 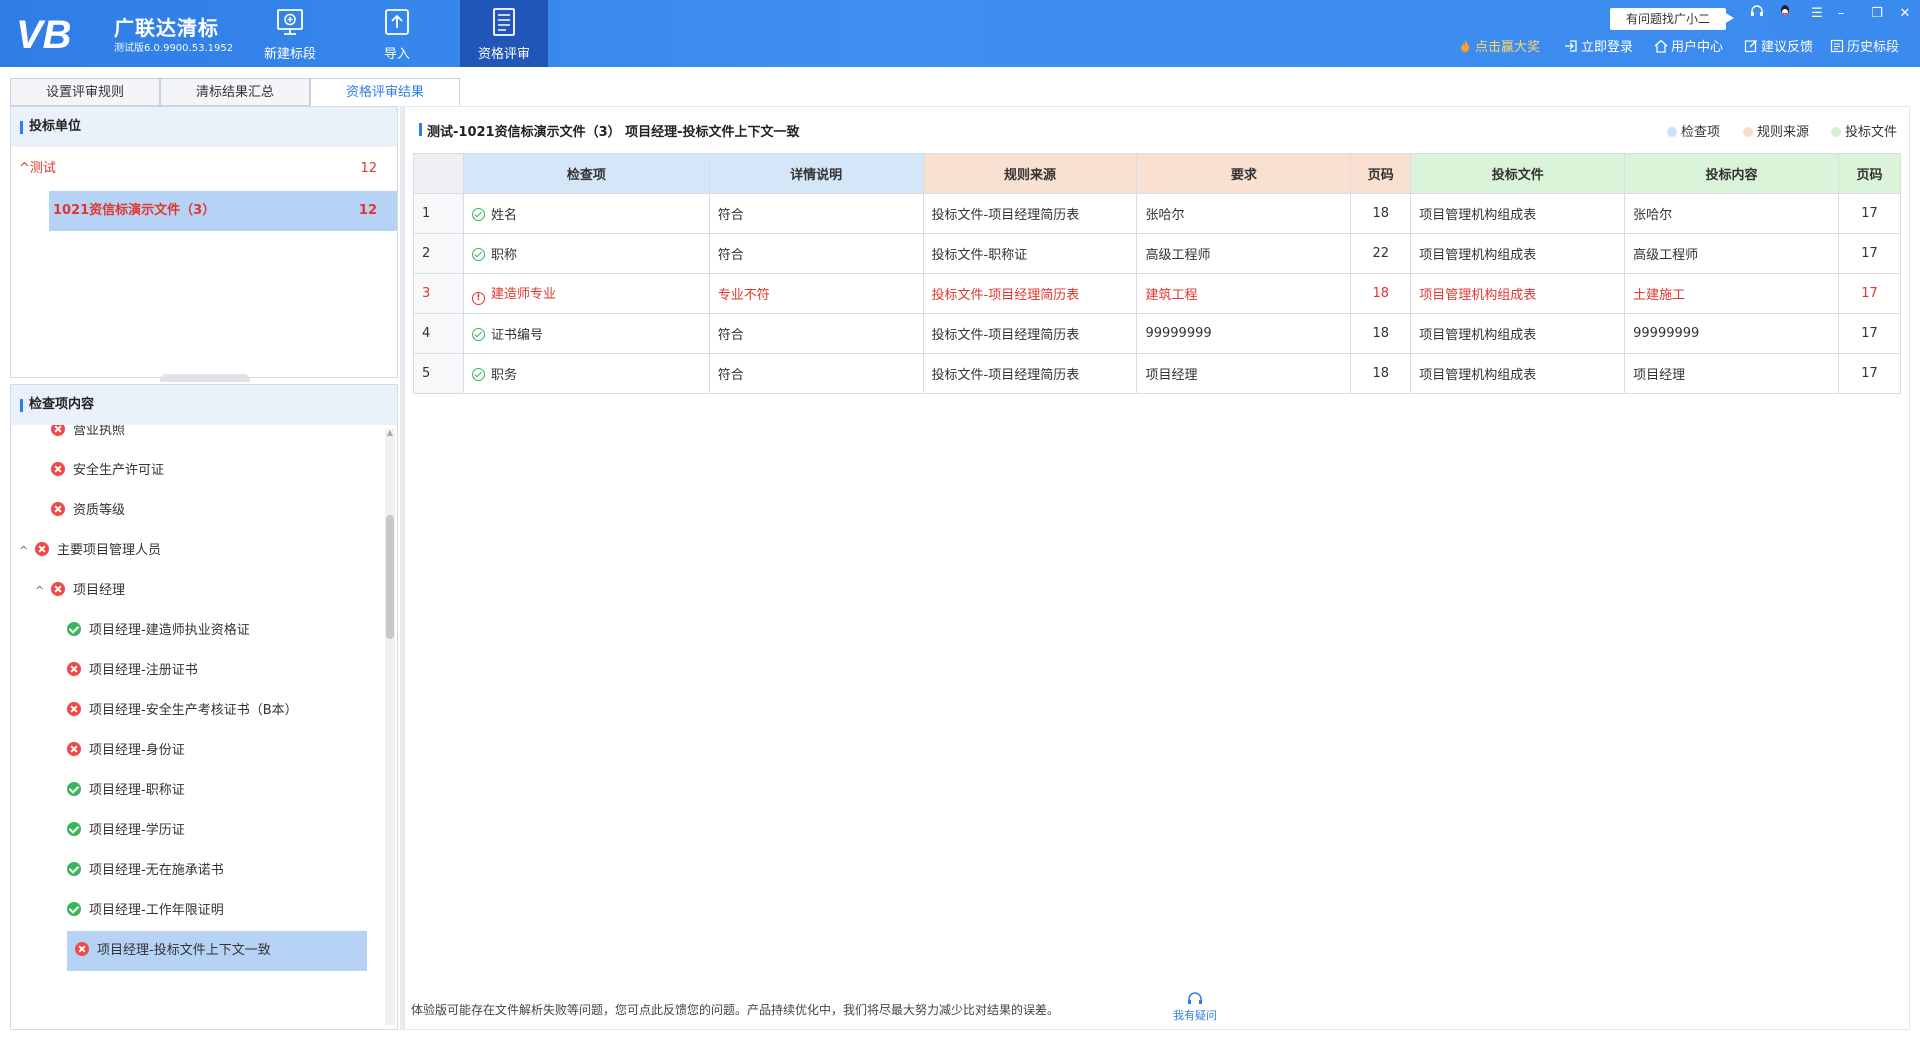 What do you see at coordinates (143, 670) in the screenshot?
I see `check-item-label: 项目经理-注册证书` at bounding box center [143, 670].